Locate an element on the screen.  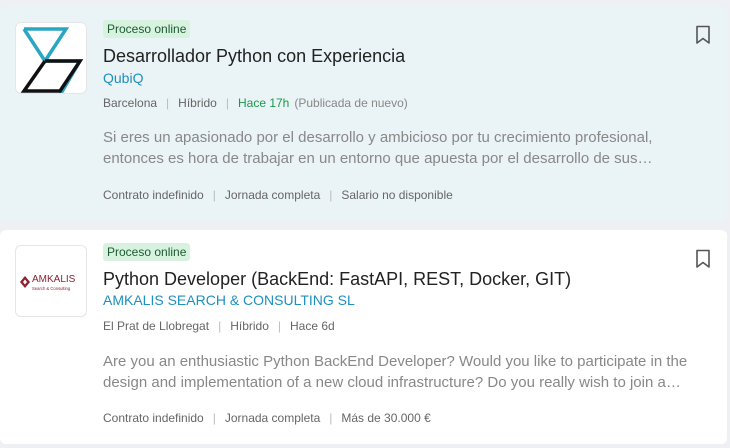
job-meta: El Prat de Llobregat | Híbrido | Hace 6d is located at coordinates (219, 326).